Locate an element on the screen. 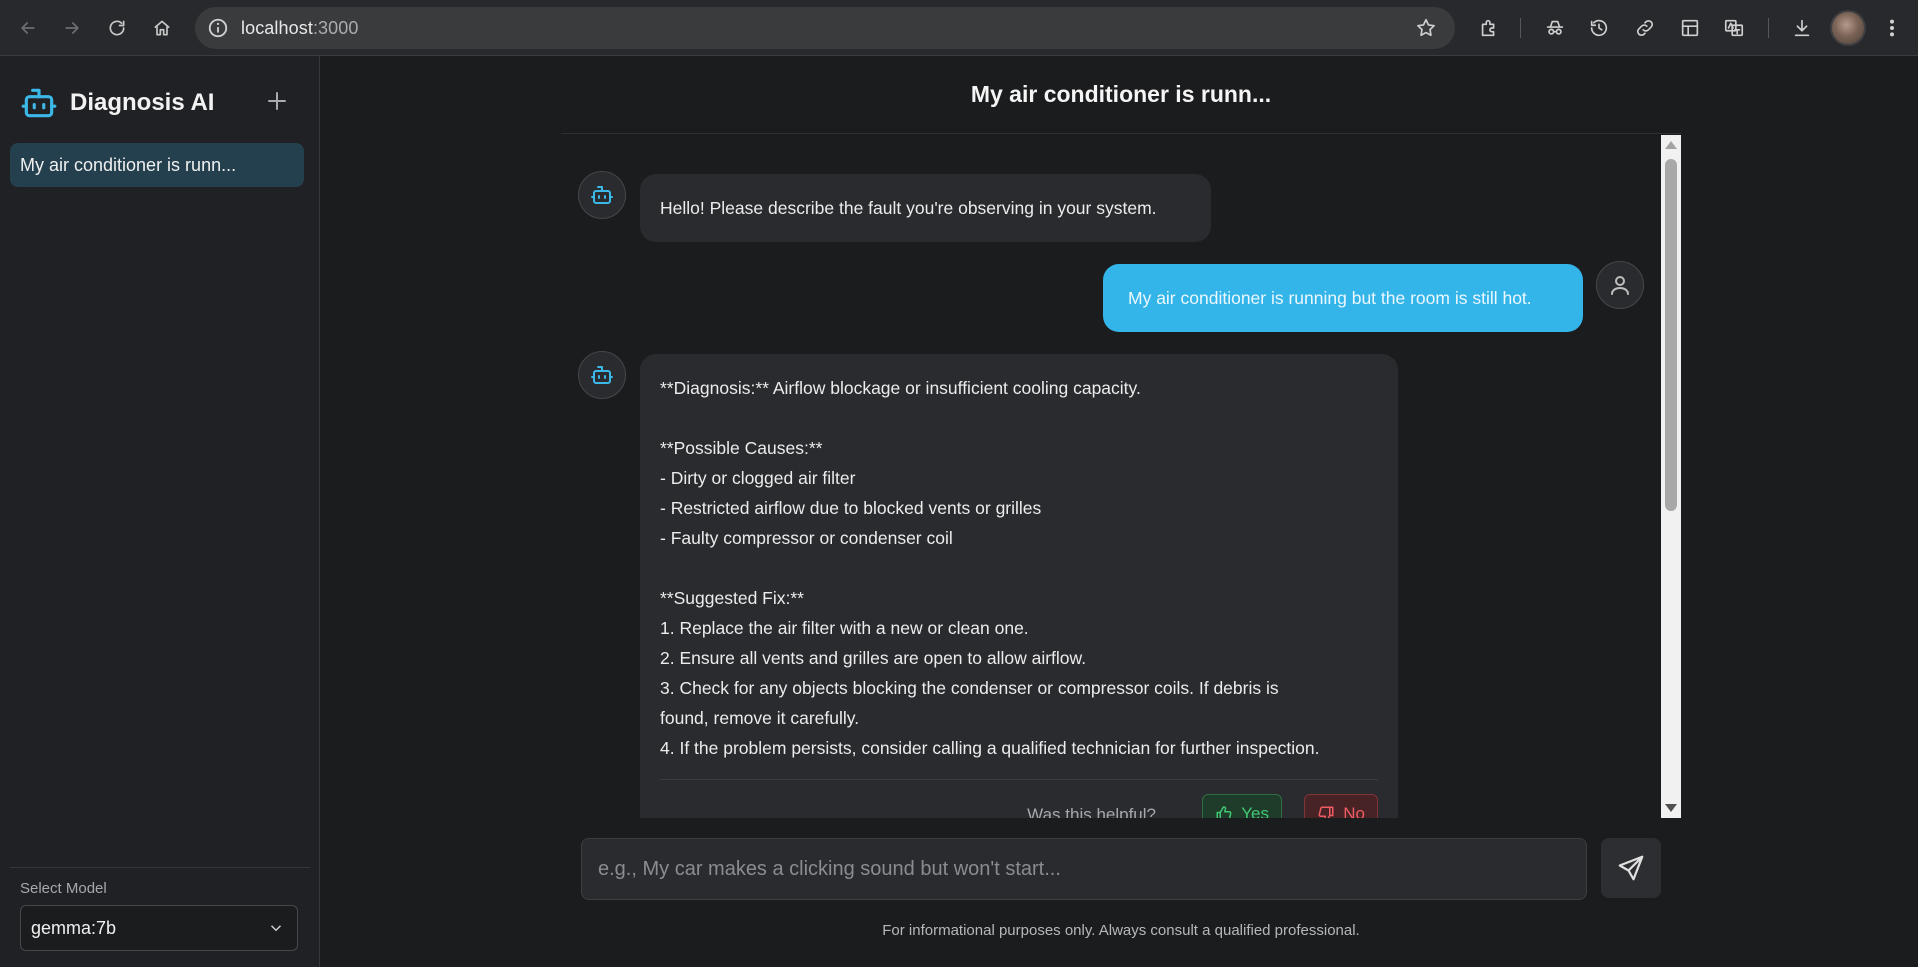 The height and width of the screenshot is (967, 1918). plus-icon is located at coordinates (277, 101).